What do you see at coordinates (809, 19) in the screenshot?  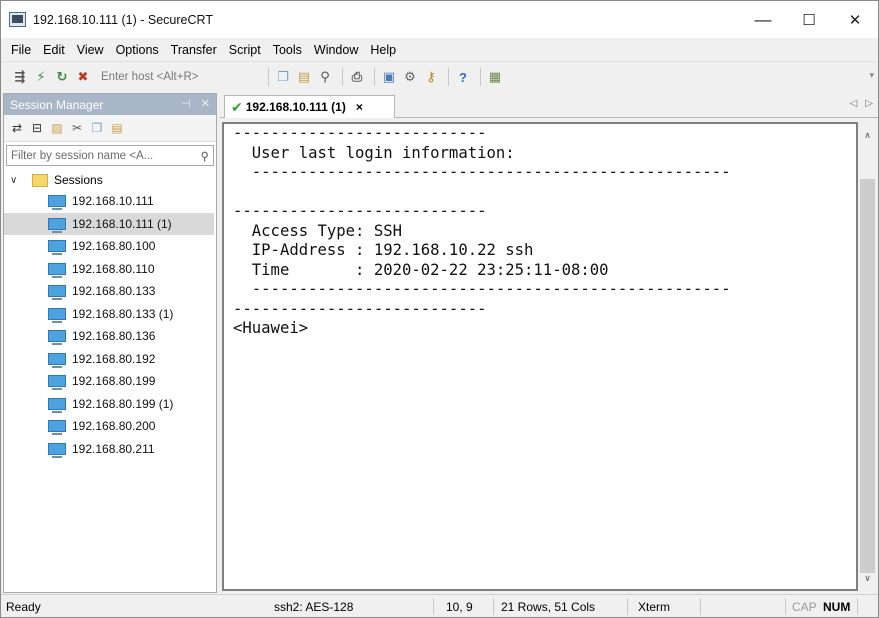 I see `maximize-button: ☐` at bounding box center [809, 19].